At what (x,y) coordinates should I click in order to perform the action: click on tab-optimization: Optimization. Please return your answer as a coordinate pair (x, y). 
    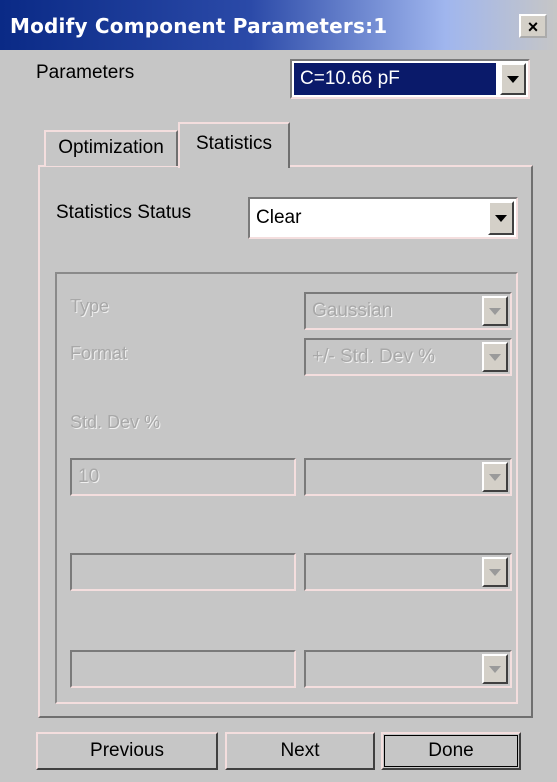
    Looking at the image, I should click on (111, 148).